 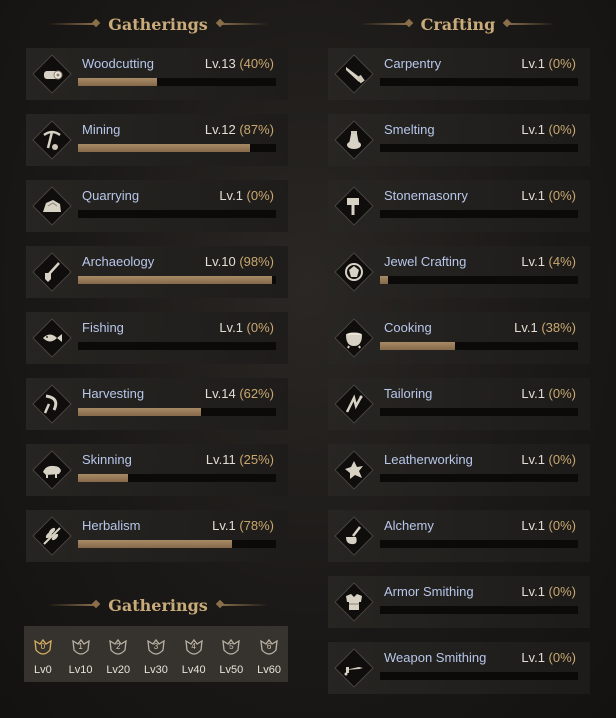 What do you see at coordinates (256, 261) in the screenshot?
I see `skill-level-percent: (98%)` at bounding box center [256, 261].